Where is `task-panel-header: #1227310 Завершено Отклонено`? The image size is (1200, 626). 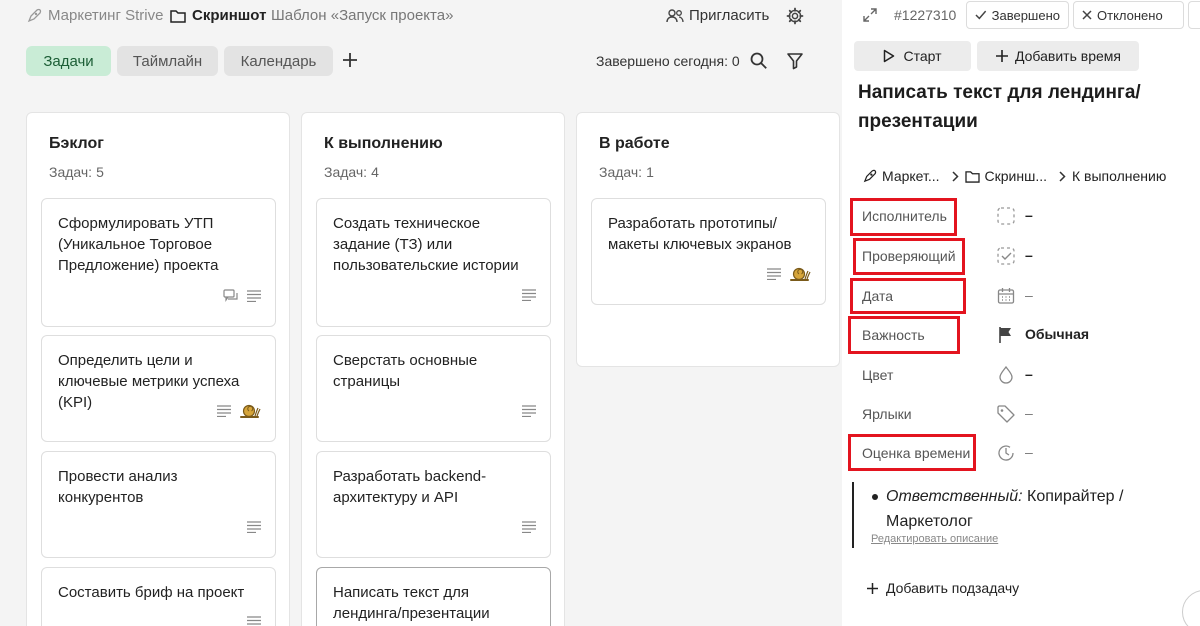
task-panel-header: #1227310 Завершено Отклонено is located at coordinates (1021, 15).